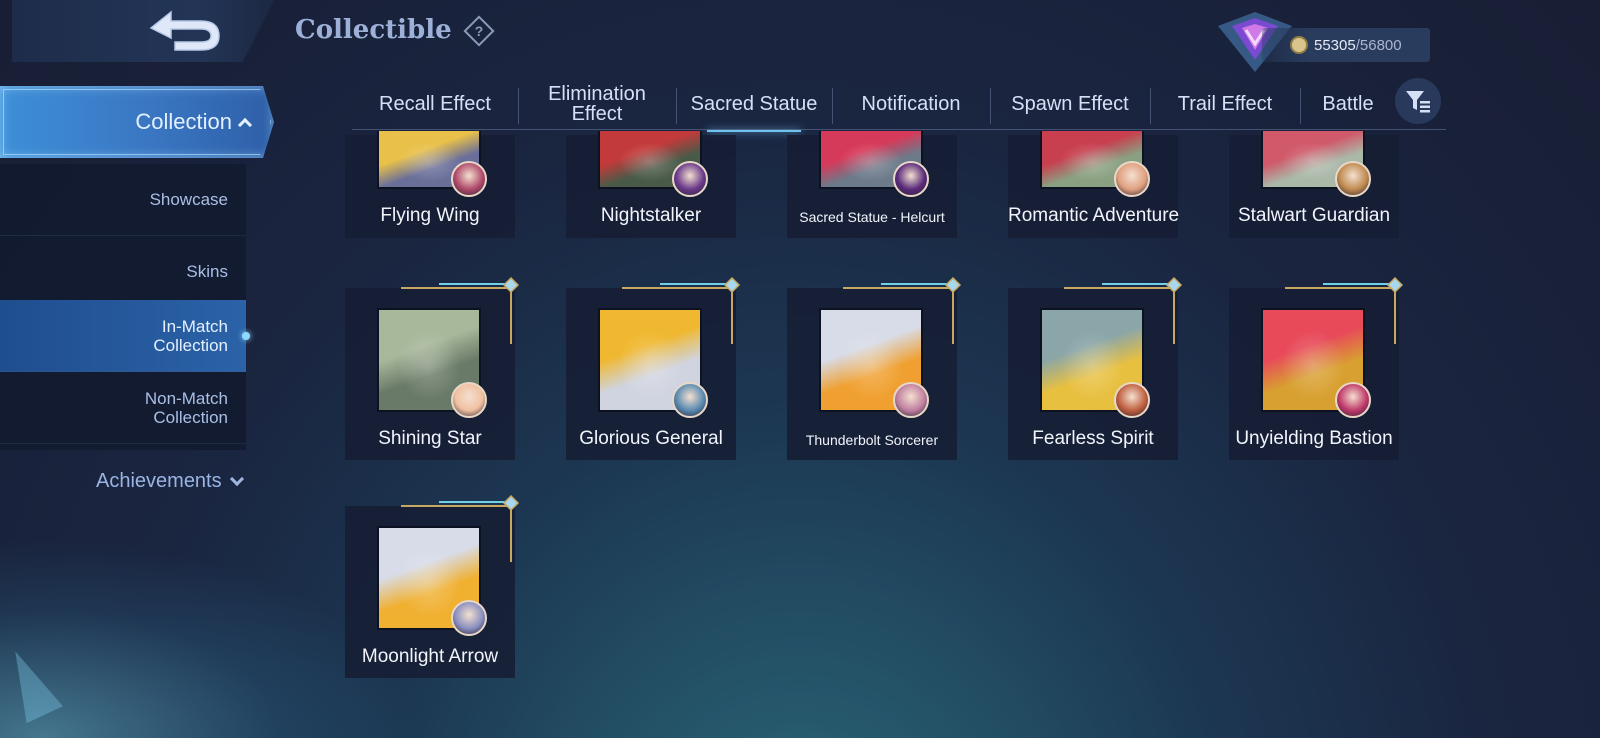  I want to click on collectible-name: Nightstalker, so click(651, 215).